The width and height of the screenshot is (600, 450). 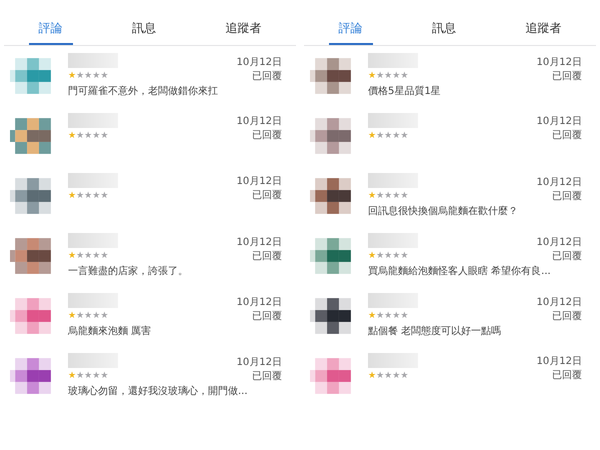 What do you see at coordinates (405, 91) in the screenshot?
I see `review-text: 價格5星品質1星` at bounding box center [405, 91].